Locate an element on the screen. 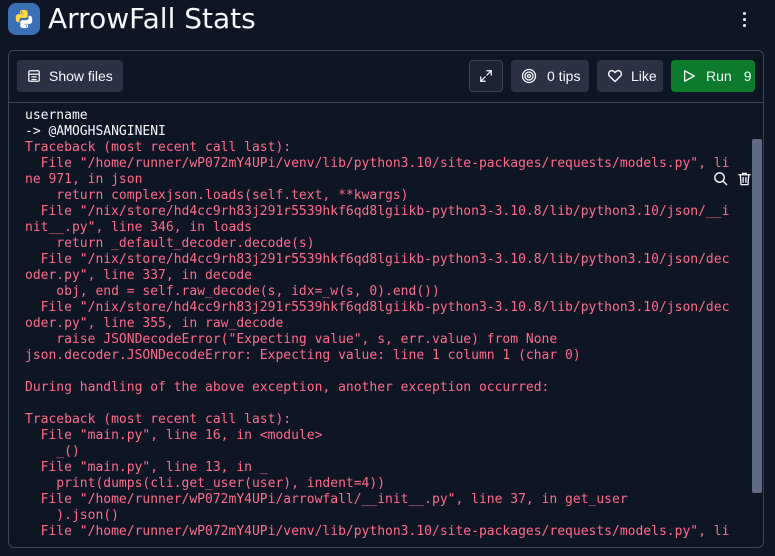 The image size is (775, 556). show-files-label: Show files is located at coordinates (81, 76).